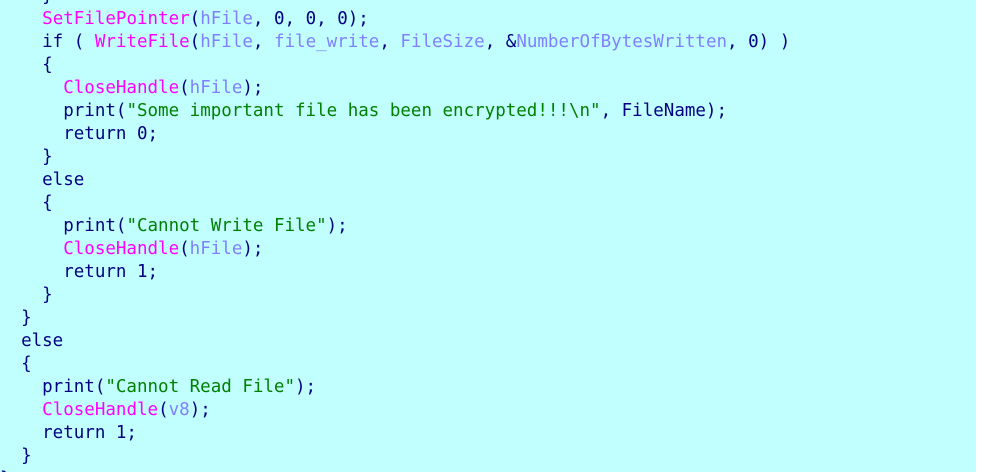 This screenshot has height=472, width=982. What do you see at coordinates (310, 19) in the screenshot?
I see `code-text: , 0, 0, 0);` at bounding box center [310, 19].